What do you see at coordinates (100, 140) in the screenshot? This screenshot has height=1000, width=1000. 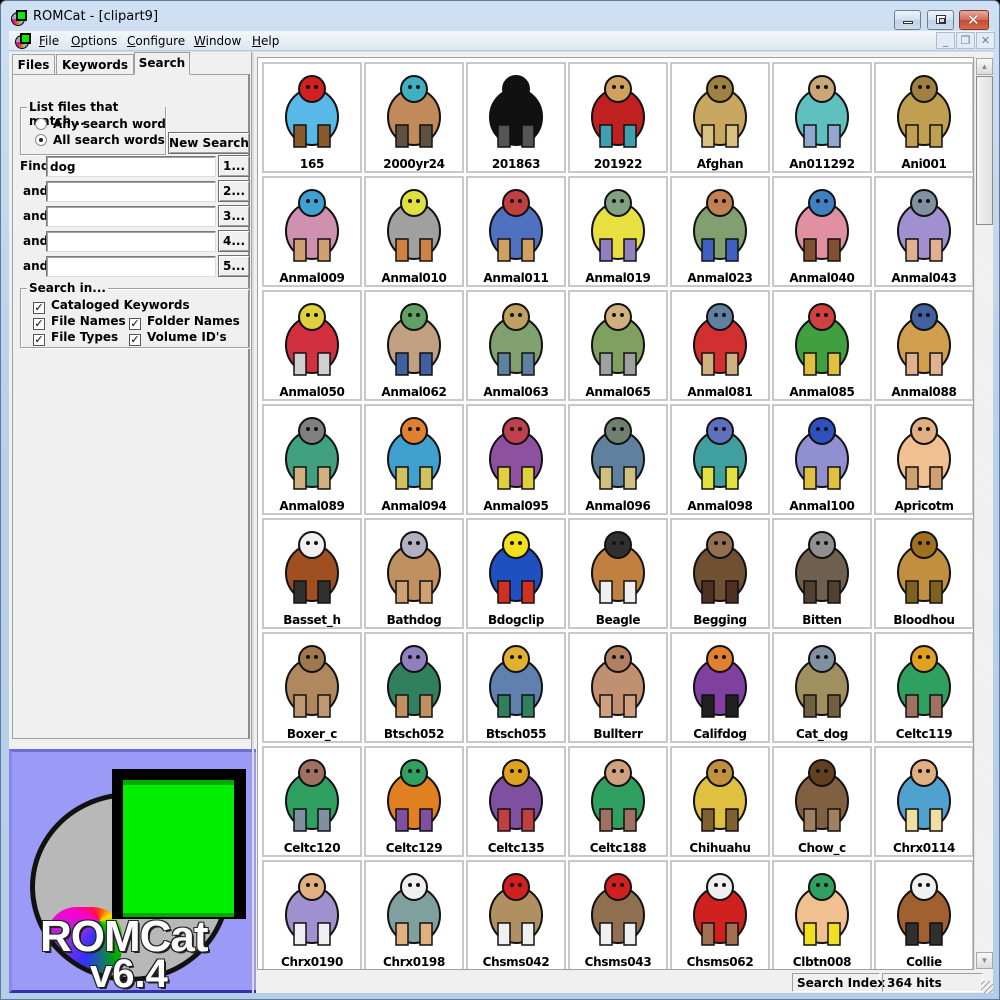 I see `all-search-words-radio: All search words` at bounding box center [100, 140].